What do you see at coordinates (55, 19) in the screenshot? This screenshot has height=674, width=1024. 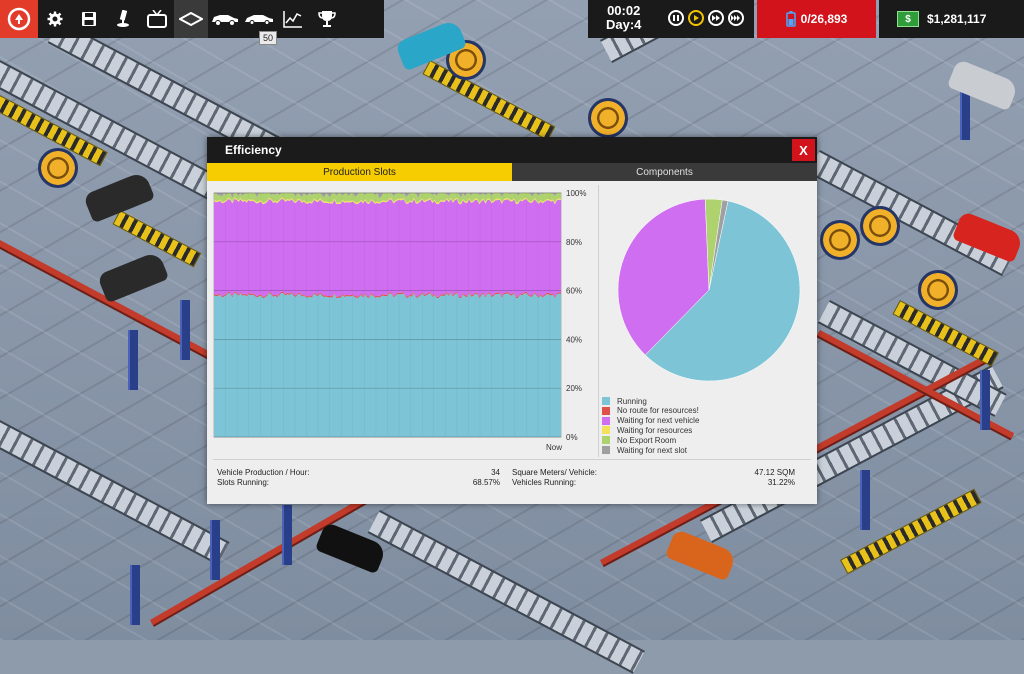 I see `settings-icon` at bounding box center [55, 19].